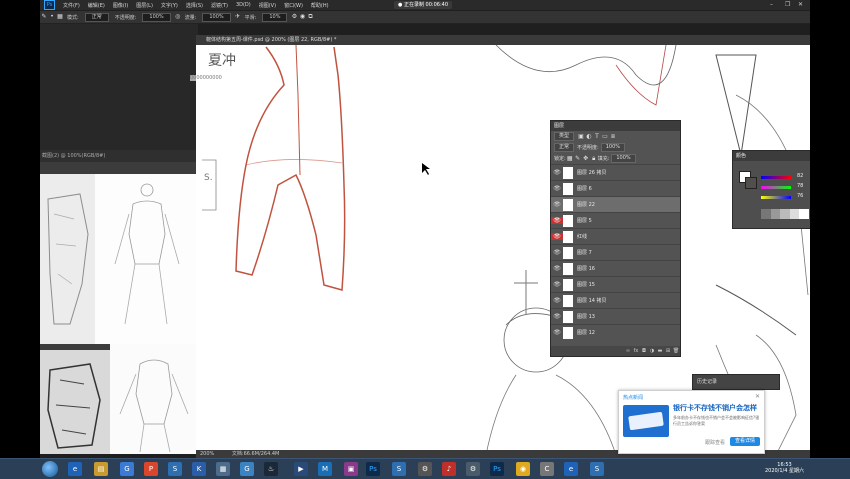 This screenshot has width=850, height=479. I want to click on app-icon-g2: G, so click(247, 469).